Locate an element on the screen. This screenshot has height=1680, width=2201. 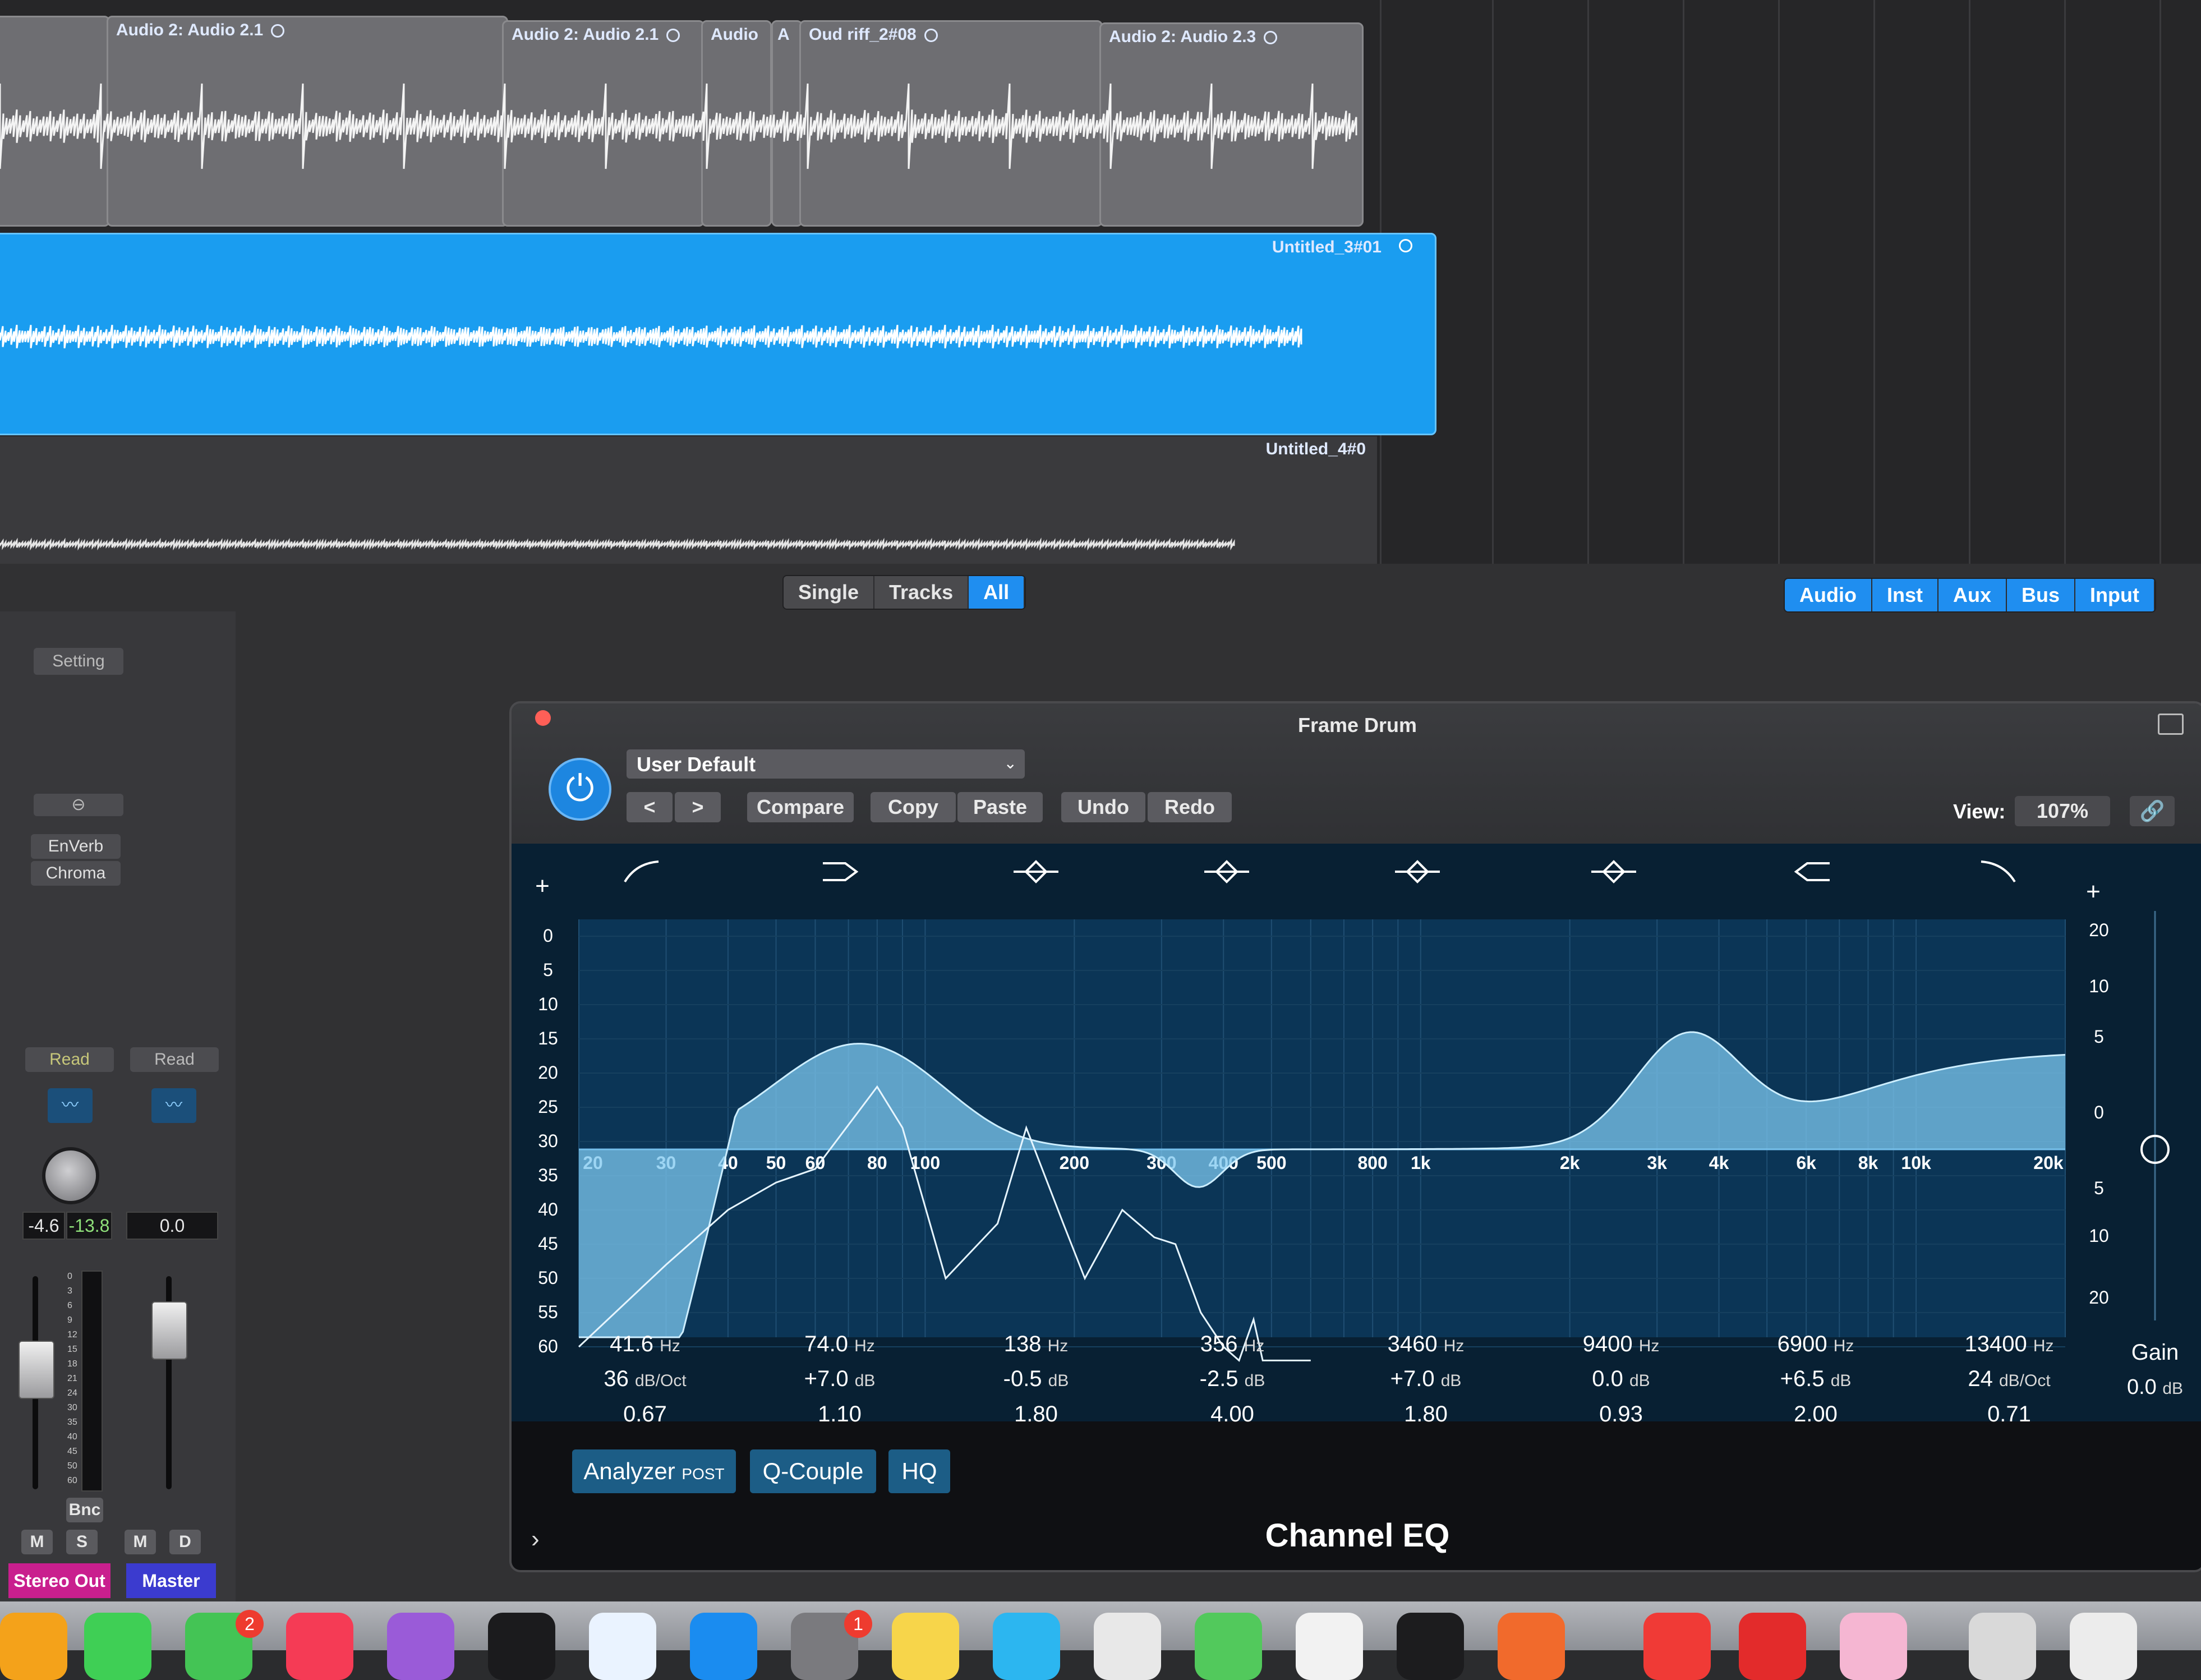
analyzer-button: Analyzer POST is located at coordinates (654, 1471).